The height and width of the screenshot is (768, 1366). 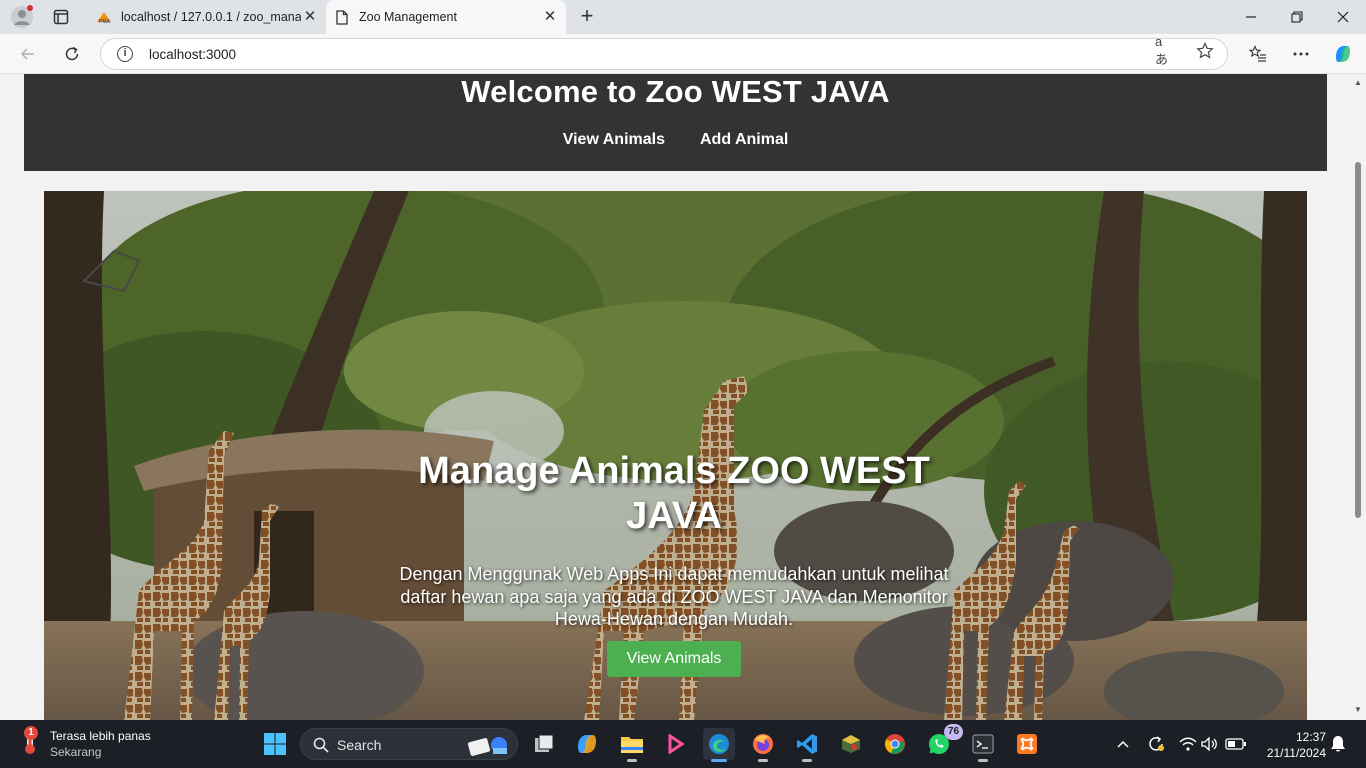 I want to click on favorite-star-icon, so click(x=1205, y=51).